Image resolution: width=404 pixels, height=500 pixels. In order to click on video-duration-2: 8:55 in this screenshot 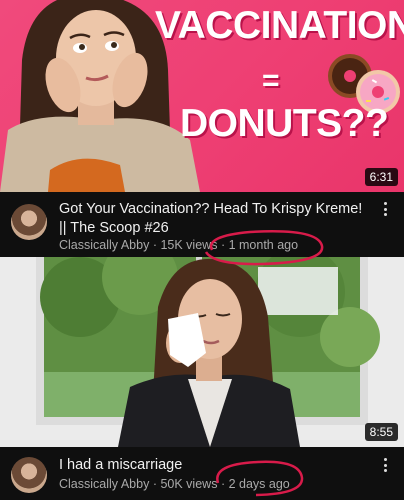, I will do `click(381, 432)`.